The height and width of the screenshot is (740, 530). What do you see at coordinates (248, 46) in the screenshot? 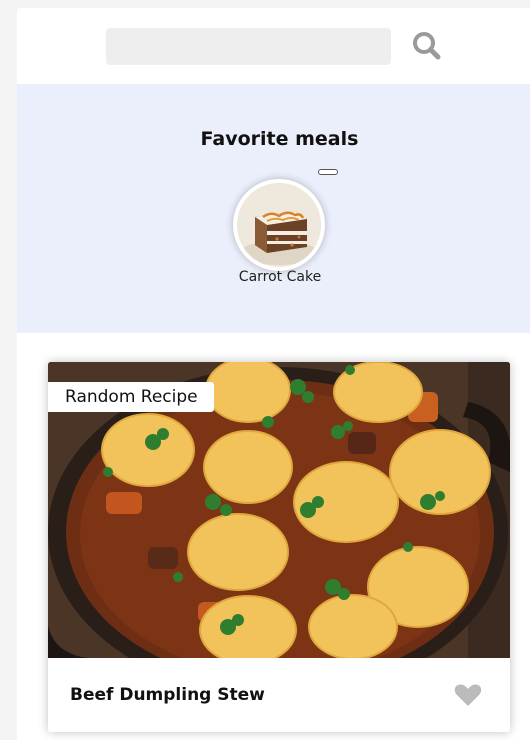
I see `search-input` at bounding box center [248, 46].